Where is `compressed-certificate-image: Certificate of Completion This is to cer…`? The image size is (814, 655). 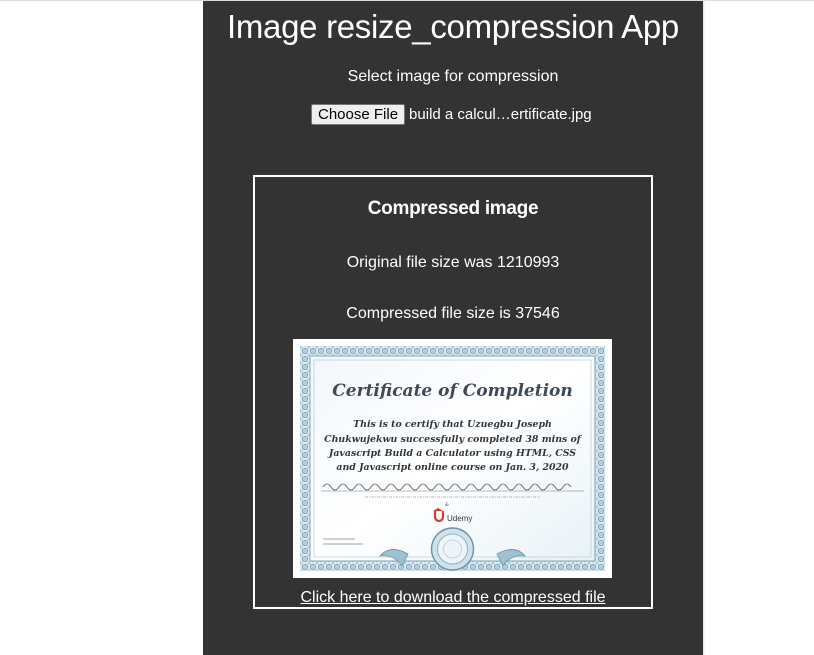 compressed-certificate-image: Certificate of Completion This is to cer… is located at coordinates (452, 458).